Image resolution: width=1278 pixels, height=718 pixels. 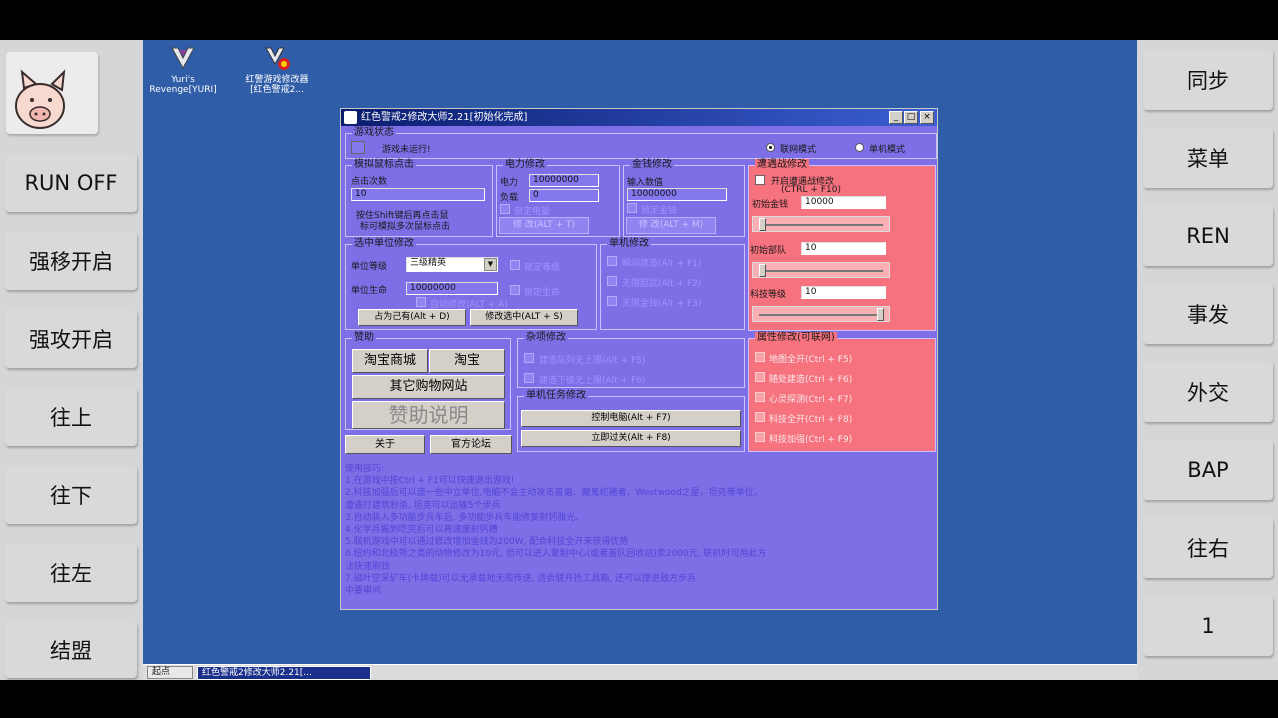 What do you see at coordinates (1208, 236) in the screenshot?
I see `ren-button: REN` at bounding box center [1208, 236].